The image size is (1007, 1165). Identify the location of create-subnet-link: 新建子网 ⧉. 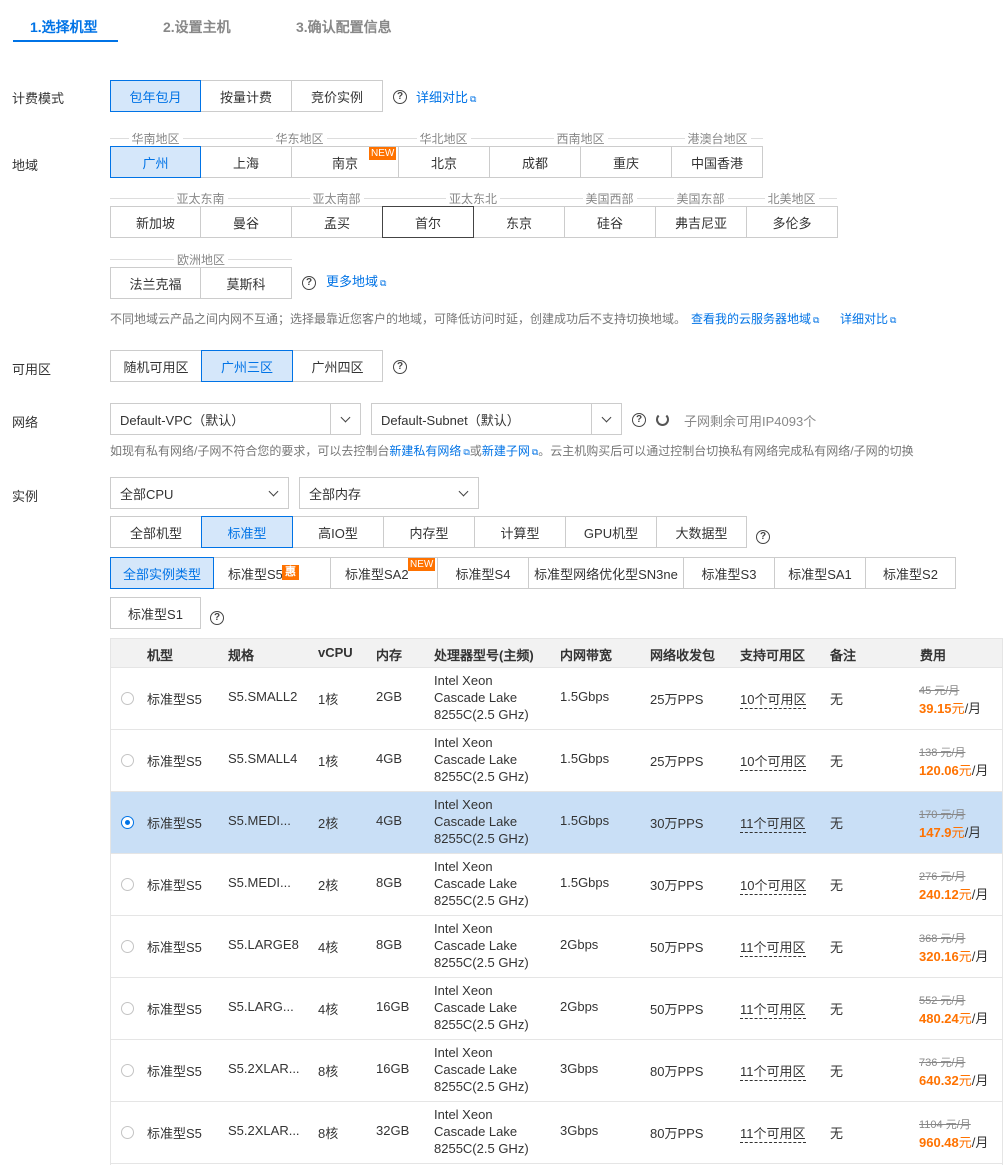
(510, 451).